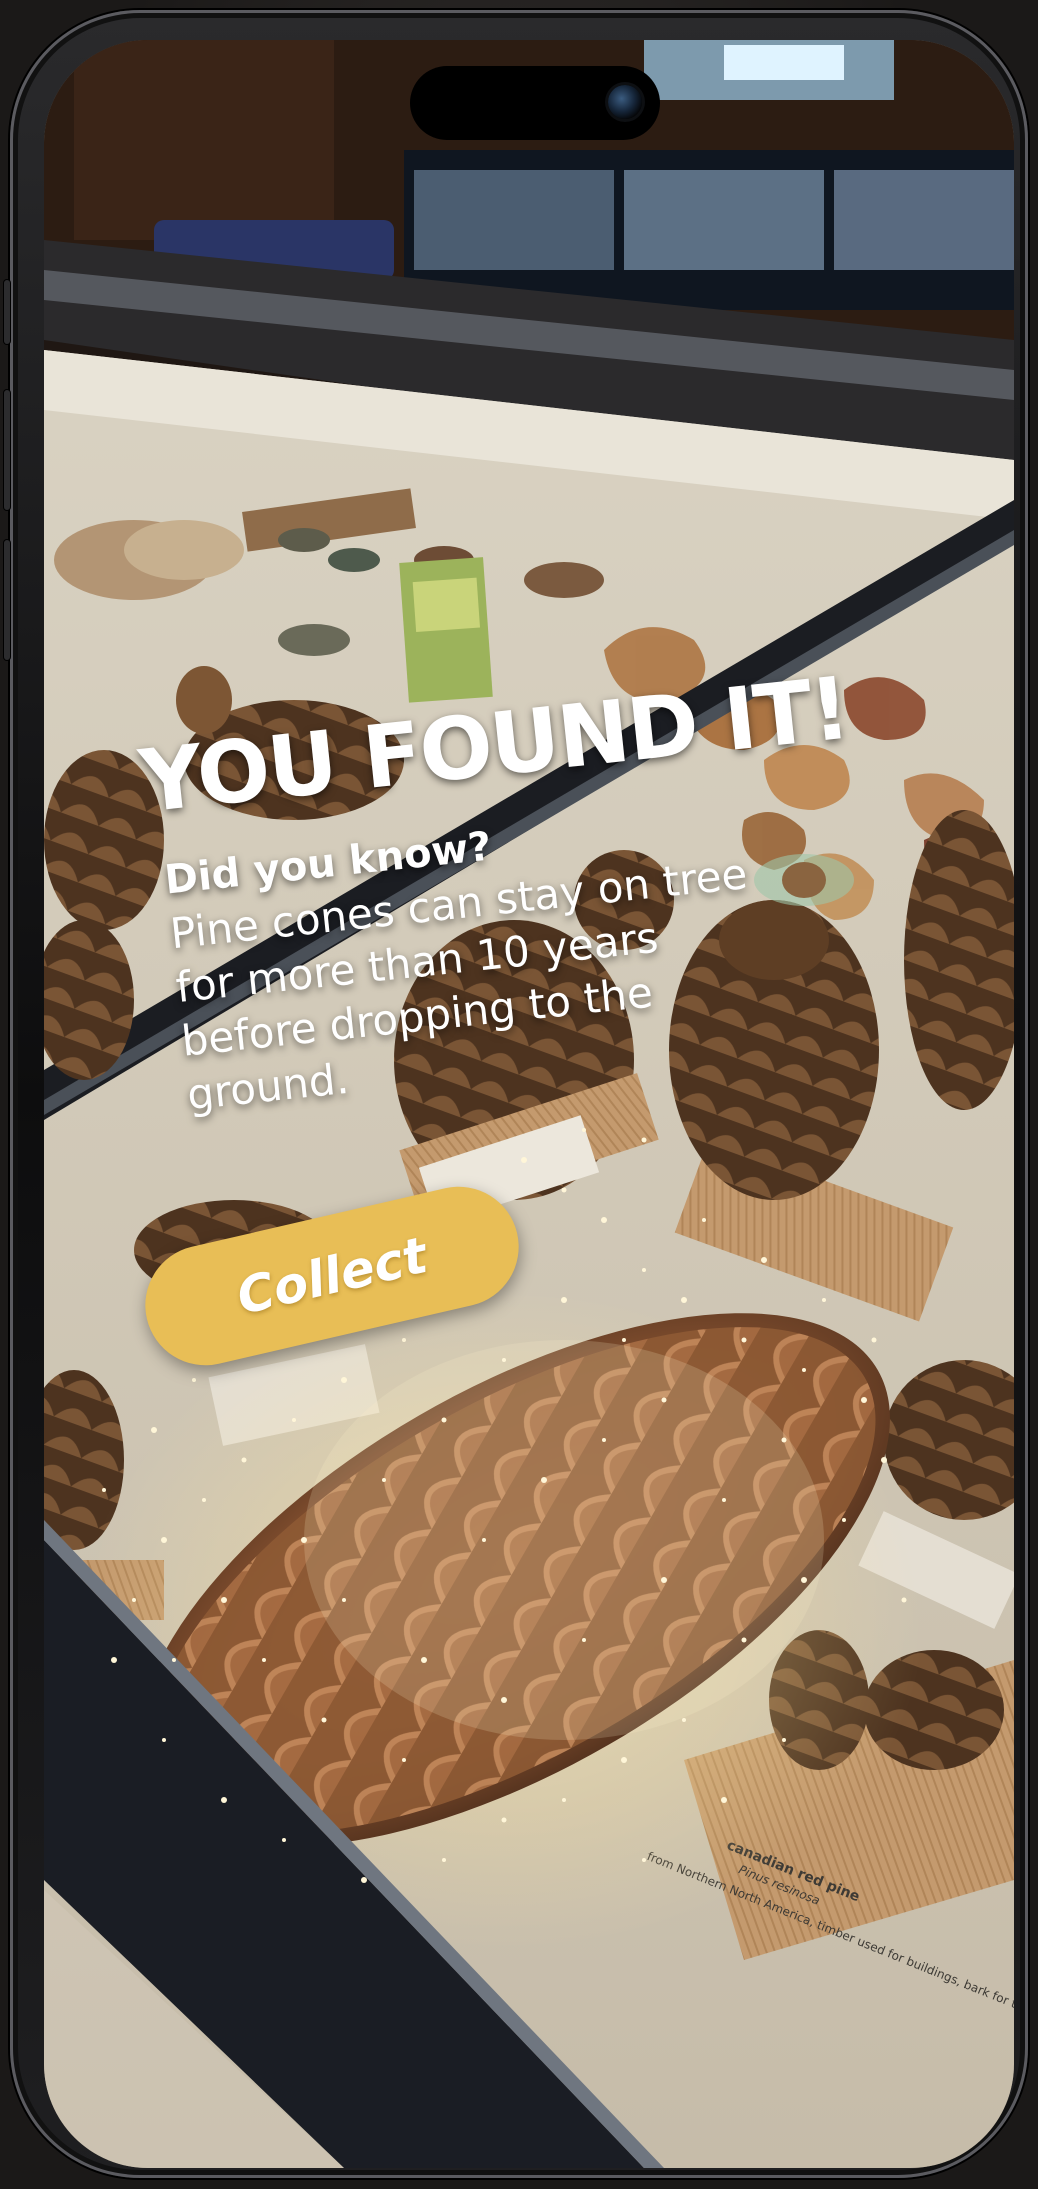 This screenshot has height=2189, width=1038. What do you see at coordinates (7, 600) in the screenshot?
I see `volume-down-button` at bounding box center [7, 600].